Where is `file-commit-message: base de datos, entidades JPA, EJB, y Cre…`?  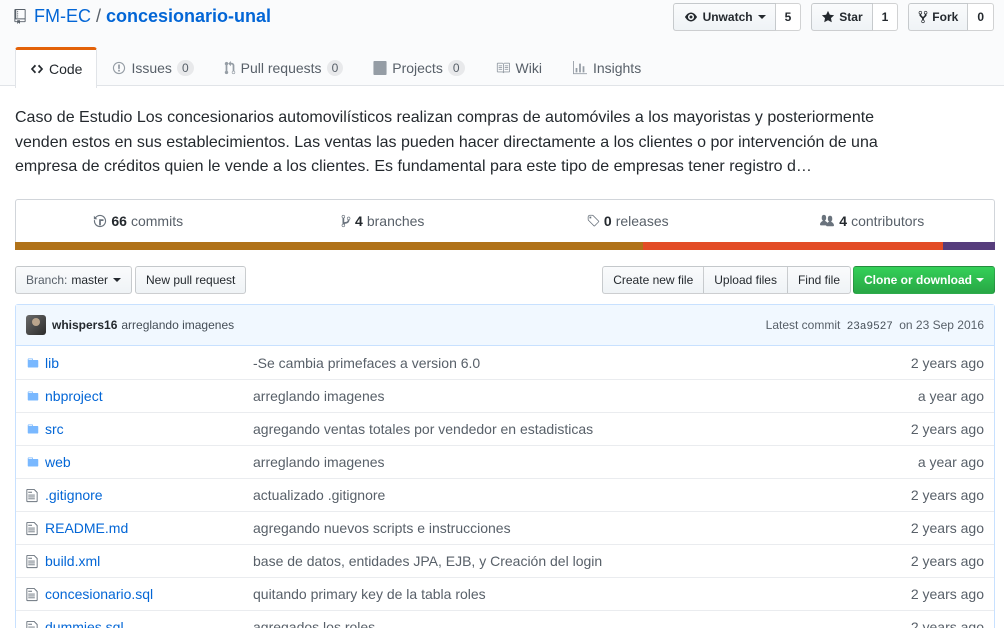 file-commit-message: base de datos, entidades JPA, EJB, y Cre… is located at coordinates (563, 561).